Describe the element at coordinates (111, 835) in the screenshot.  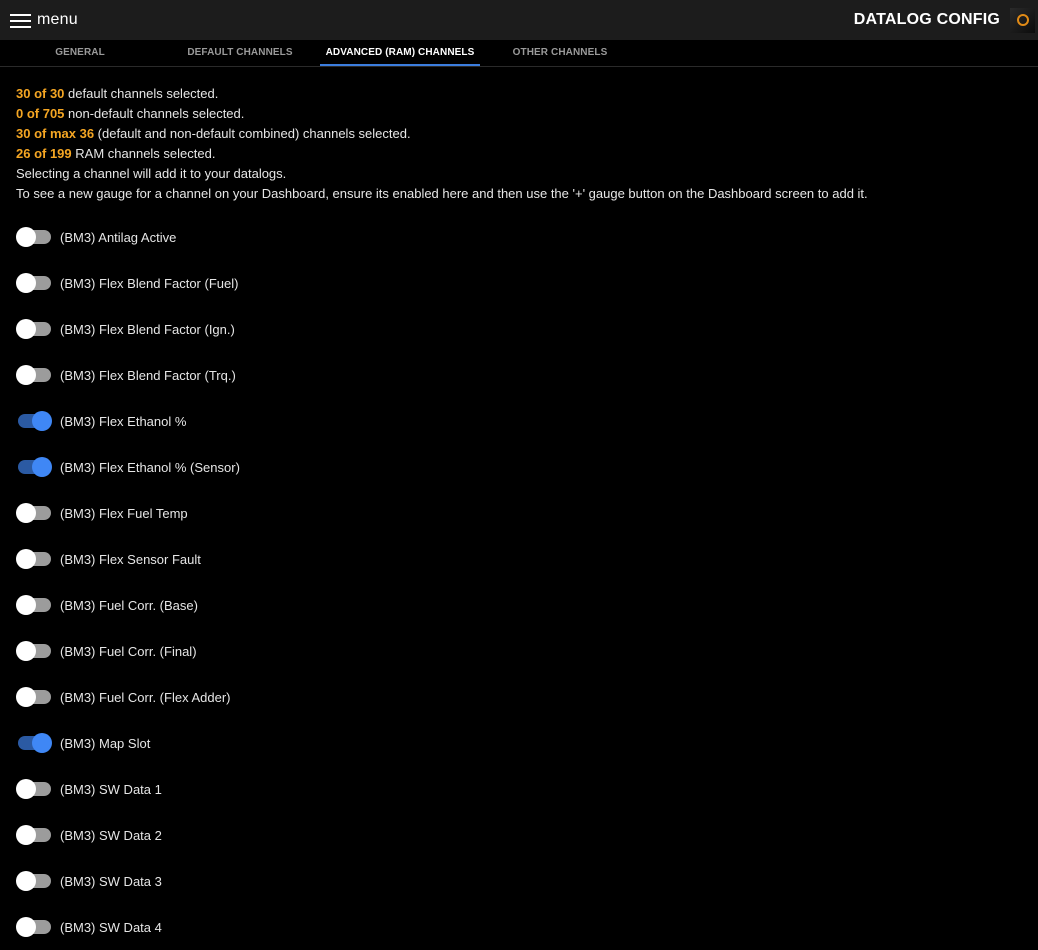
I see `channel-label: (BM3) SW Data 2` at that location.